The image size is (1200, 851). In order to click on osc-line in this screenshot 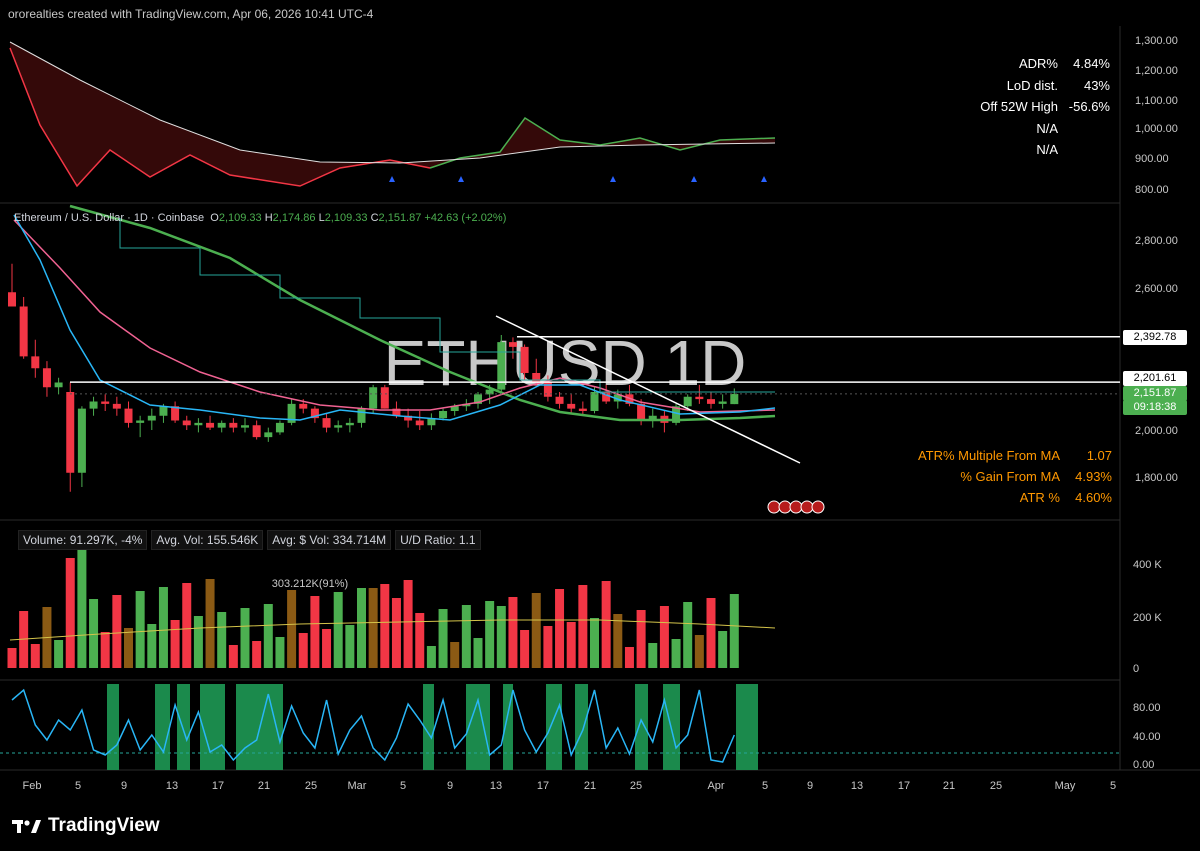, I will do `click(373, 725)`.